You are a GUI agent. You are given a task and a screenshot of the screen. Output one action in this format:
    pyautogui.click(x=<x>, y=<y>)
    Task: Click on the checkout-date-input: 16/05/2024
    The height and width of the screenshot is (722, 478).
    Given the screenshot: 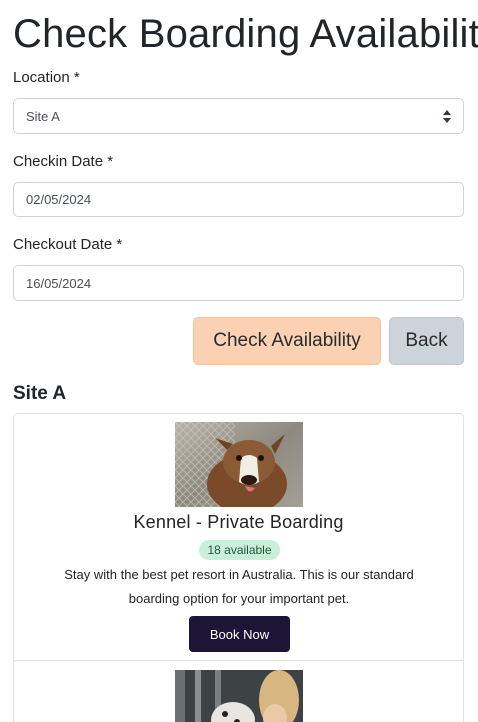 What is the action you would take?
    pyautogui.click(x=238, y=283)
    